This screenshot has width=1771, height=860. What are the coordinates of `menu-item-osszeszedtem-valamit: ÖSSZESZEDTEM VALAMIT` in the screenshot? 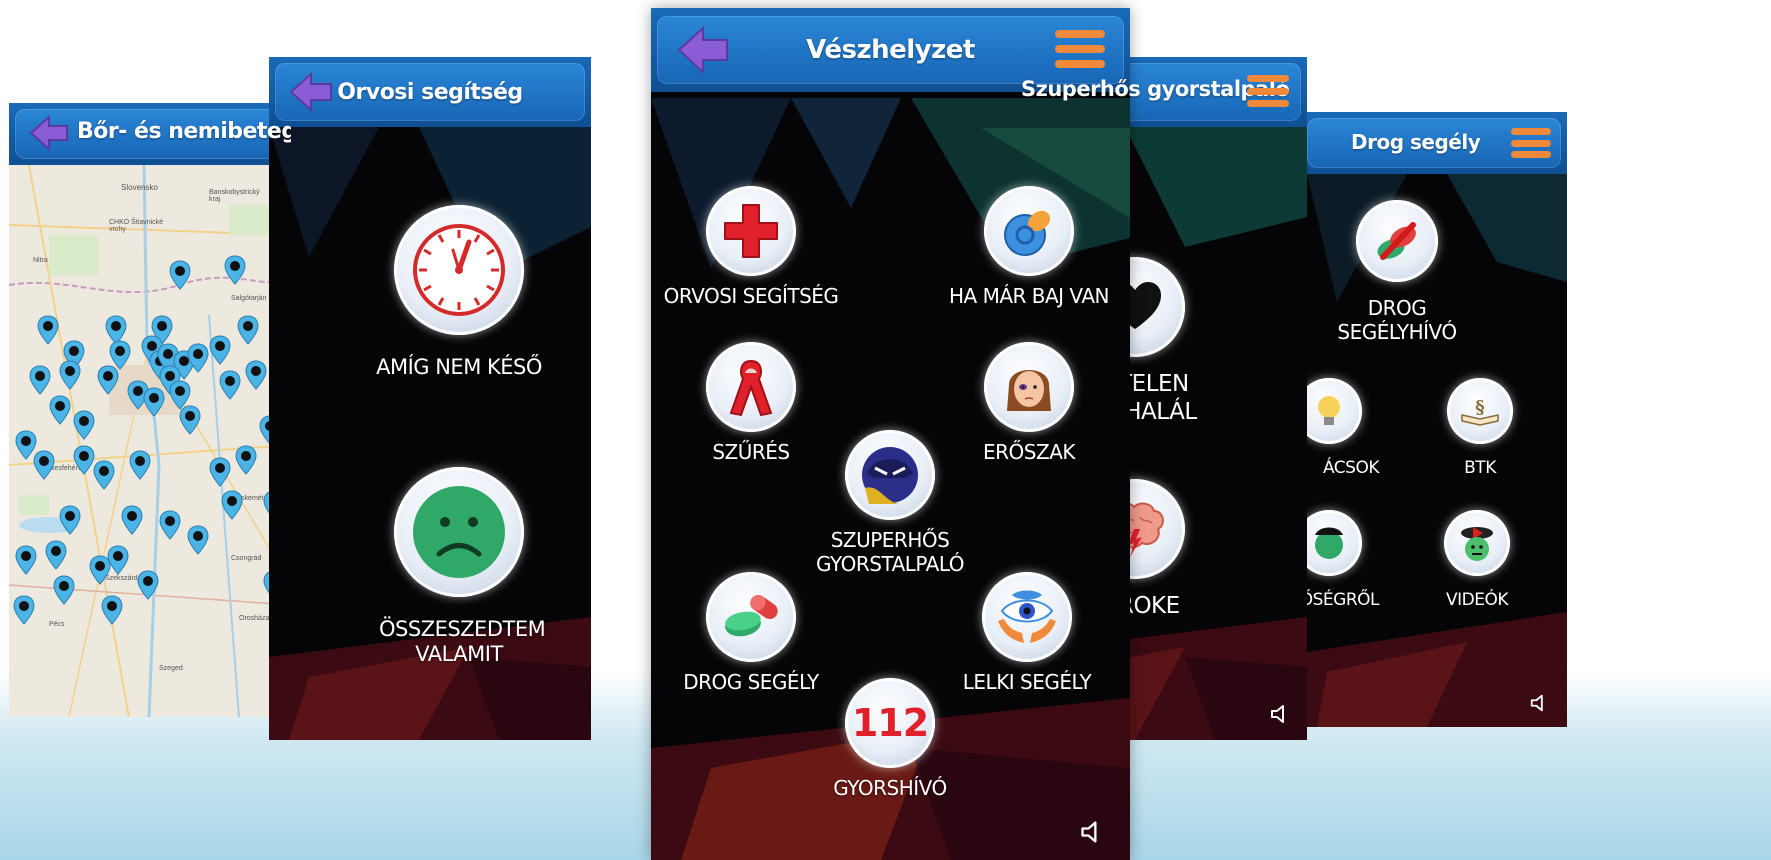 It's located at (459, 567).